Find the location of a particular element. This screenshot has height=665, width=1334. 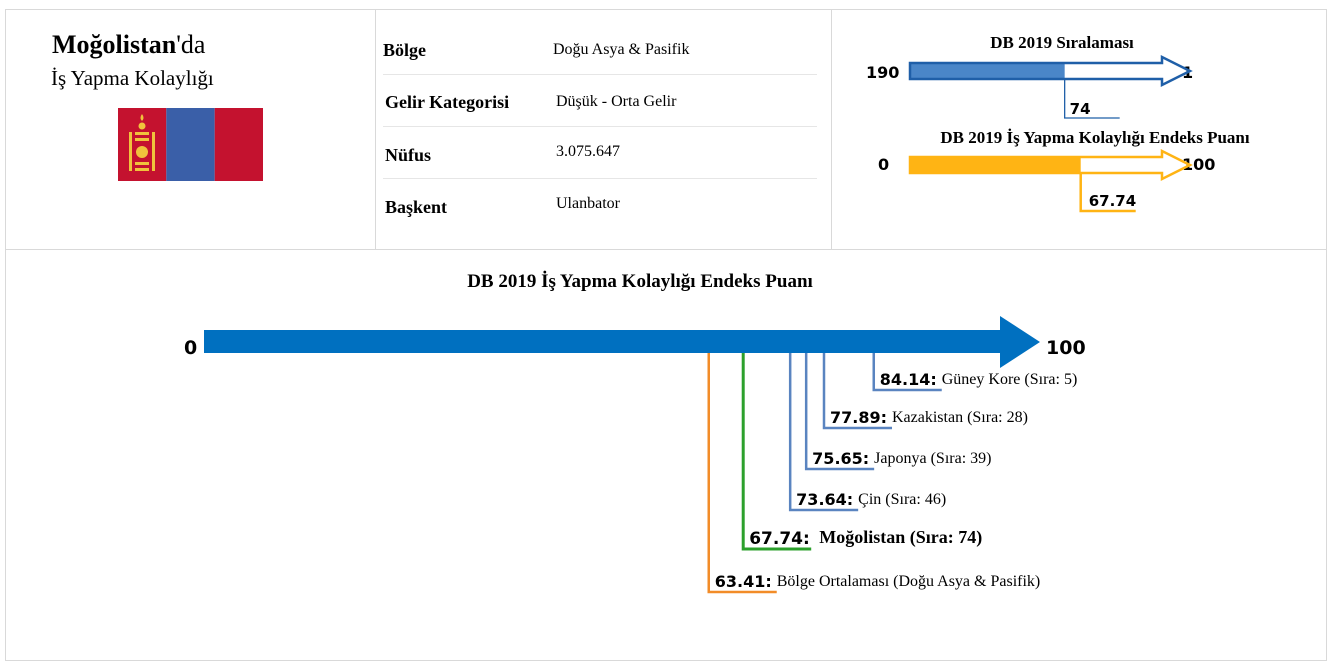

point-name-label: Bölge Ortalaması (Doğu Asya & Pasifik) is located at coordinates (909, 581).